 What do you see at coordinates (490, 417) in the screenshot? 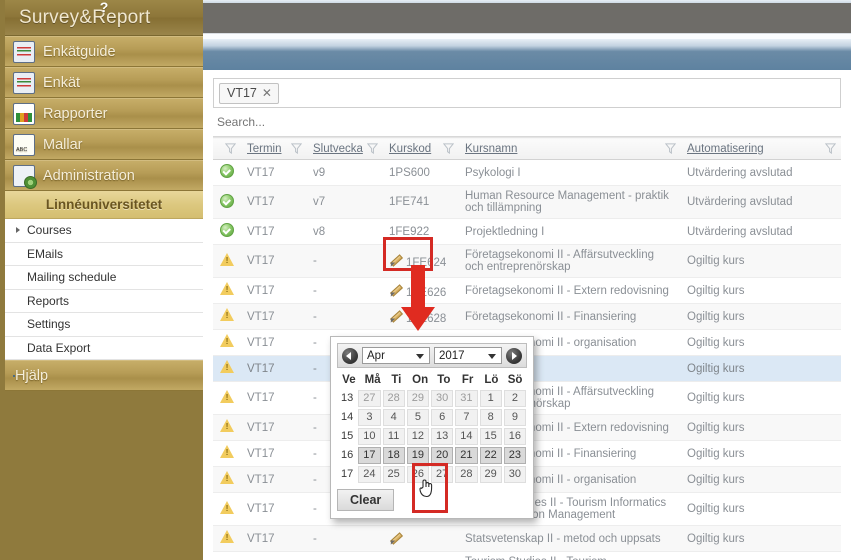
I see `calendar-day-8: 8` at bounding box center [490, 417].